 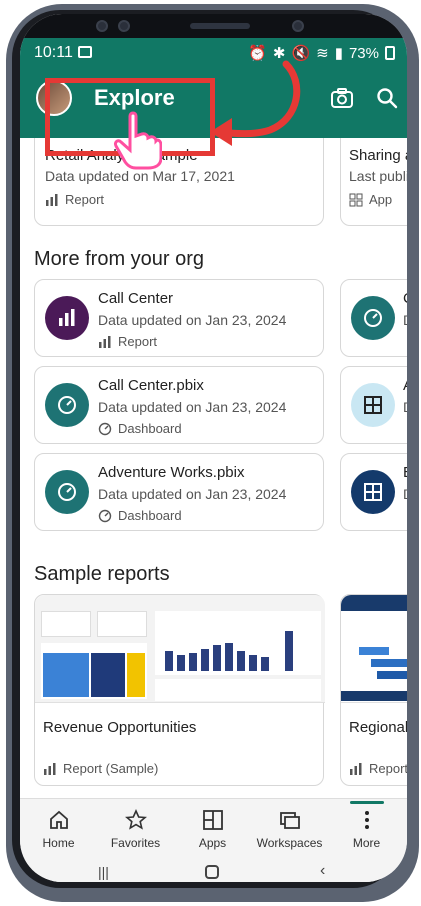 I want to click on featured-title: Sharing ap, so click(x=378, y=155).